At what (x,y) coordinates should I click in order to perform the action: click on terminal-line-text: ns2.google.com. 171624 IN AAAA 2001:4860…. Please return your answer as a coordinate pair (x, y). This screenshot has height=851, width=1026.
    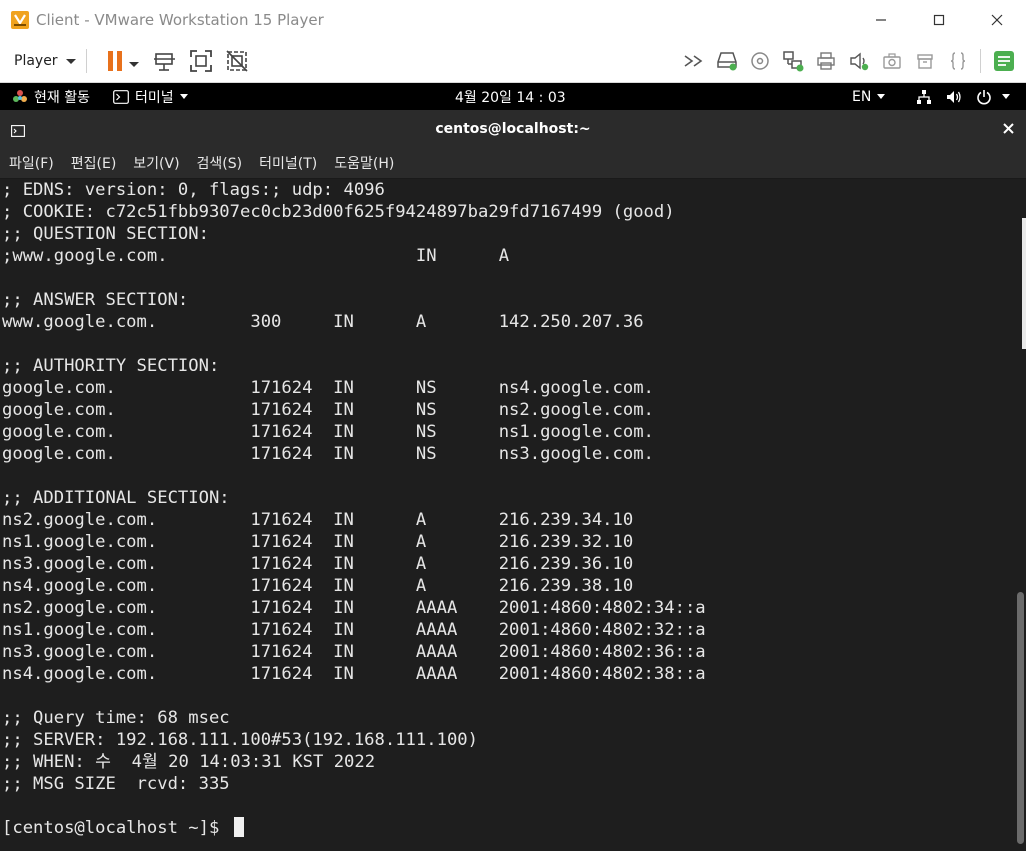
    Looking at the image, I should click on (354, 608).